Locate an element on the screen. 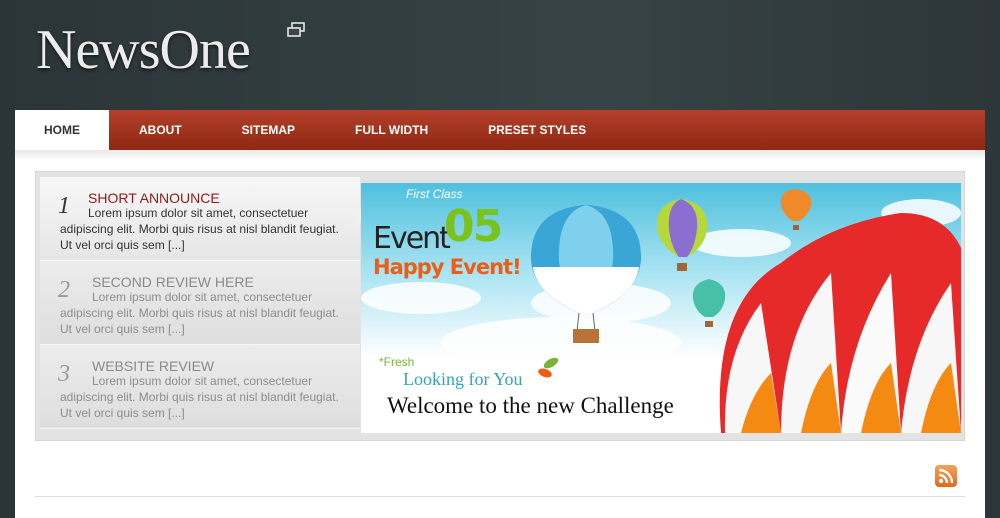 The width and height of the screenshot is (1000, 518). slider-item-title: SECOND REVIEW HERE is located at coordinates (173, 282).